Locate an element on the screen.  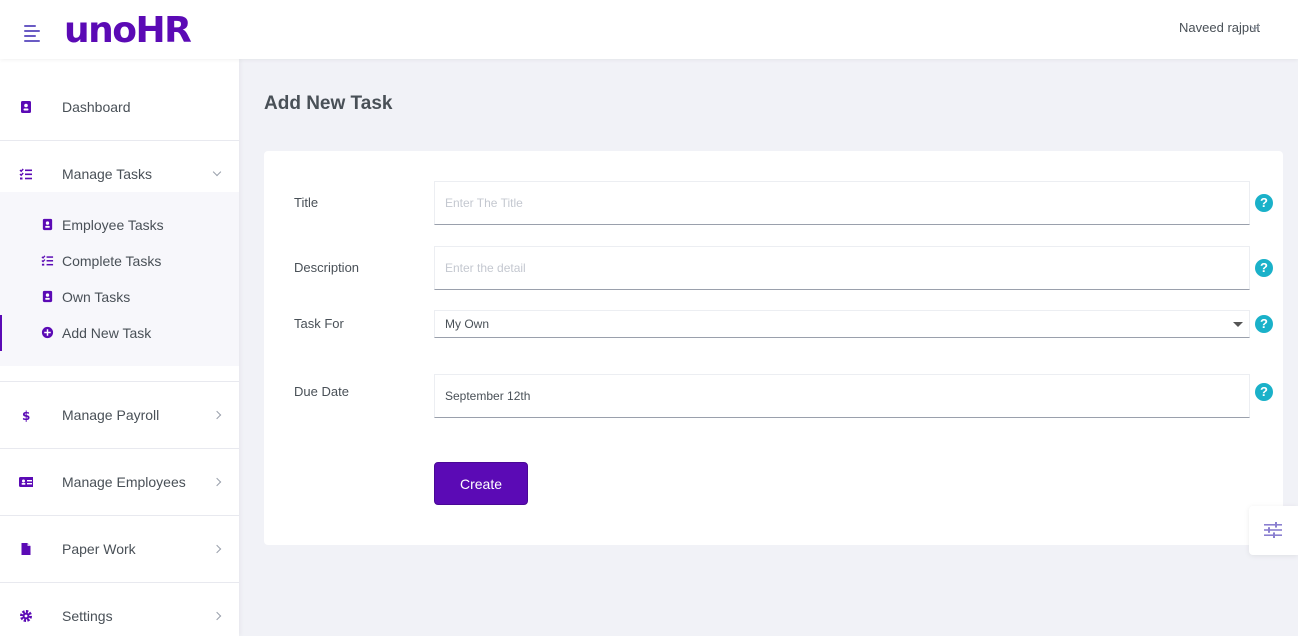
file-icon is located at coordinates (26, 549).